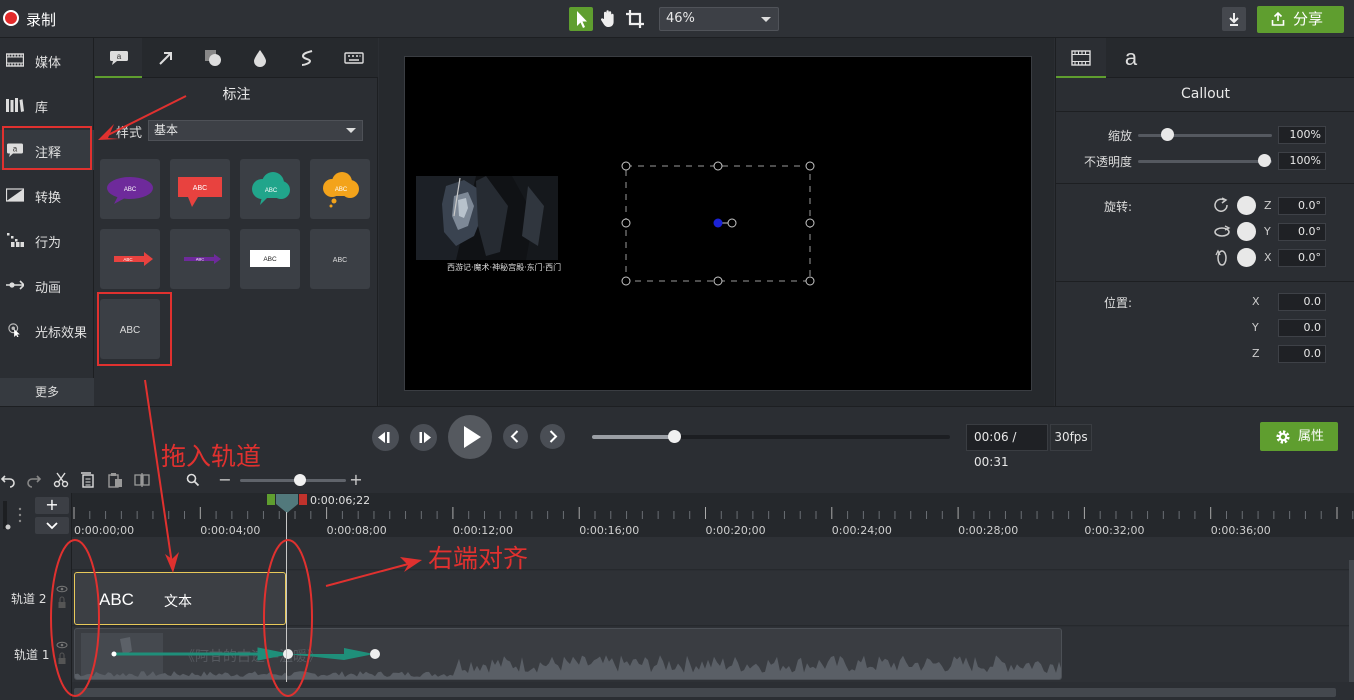 The image size is (1354, 700). Describe the element at coordinates (1302, 161) in the screenshot. I see `opacity-input: 100%` at that location.